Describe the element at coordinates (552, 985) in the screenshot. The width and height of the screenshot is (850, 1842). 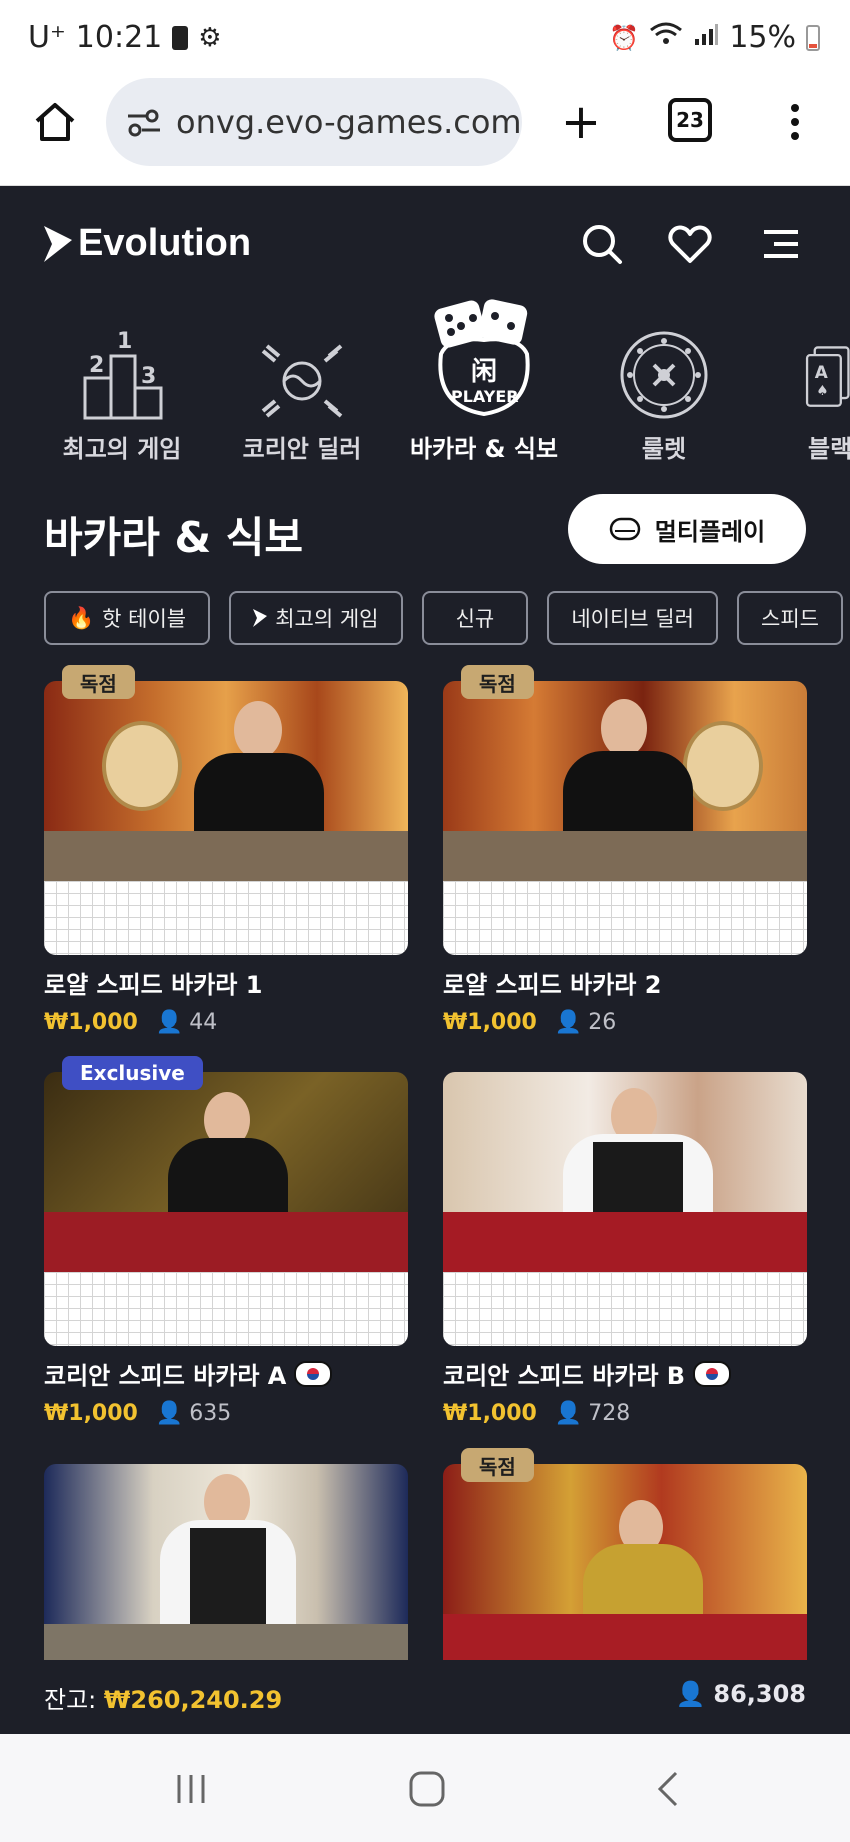
I see `game-title: 로얄 스피드 바카라 2` at that location.